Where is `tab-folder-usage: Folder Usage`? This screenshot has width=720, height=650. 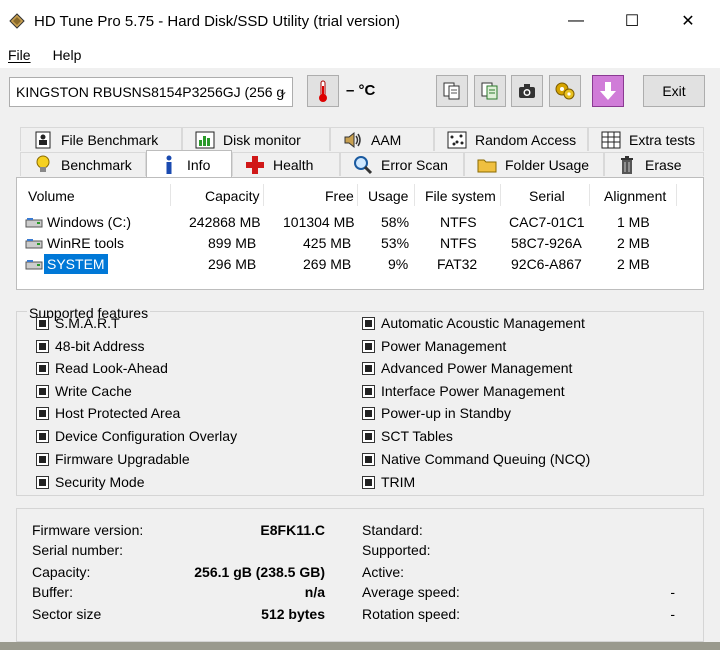 tab-folder-usage: Folder Usage is located at coordinates (534, 164).